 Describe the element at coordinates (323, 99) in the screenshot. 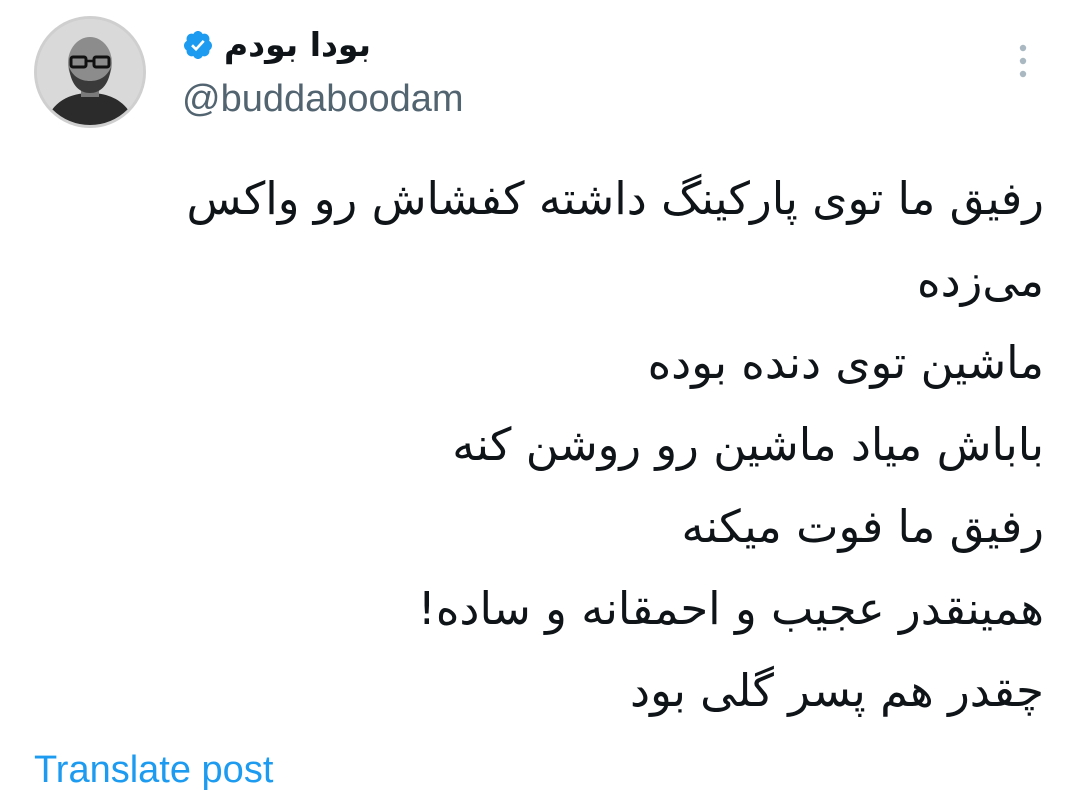

I see `author-handle: @buddaboodam` at that location.